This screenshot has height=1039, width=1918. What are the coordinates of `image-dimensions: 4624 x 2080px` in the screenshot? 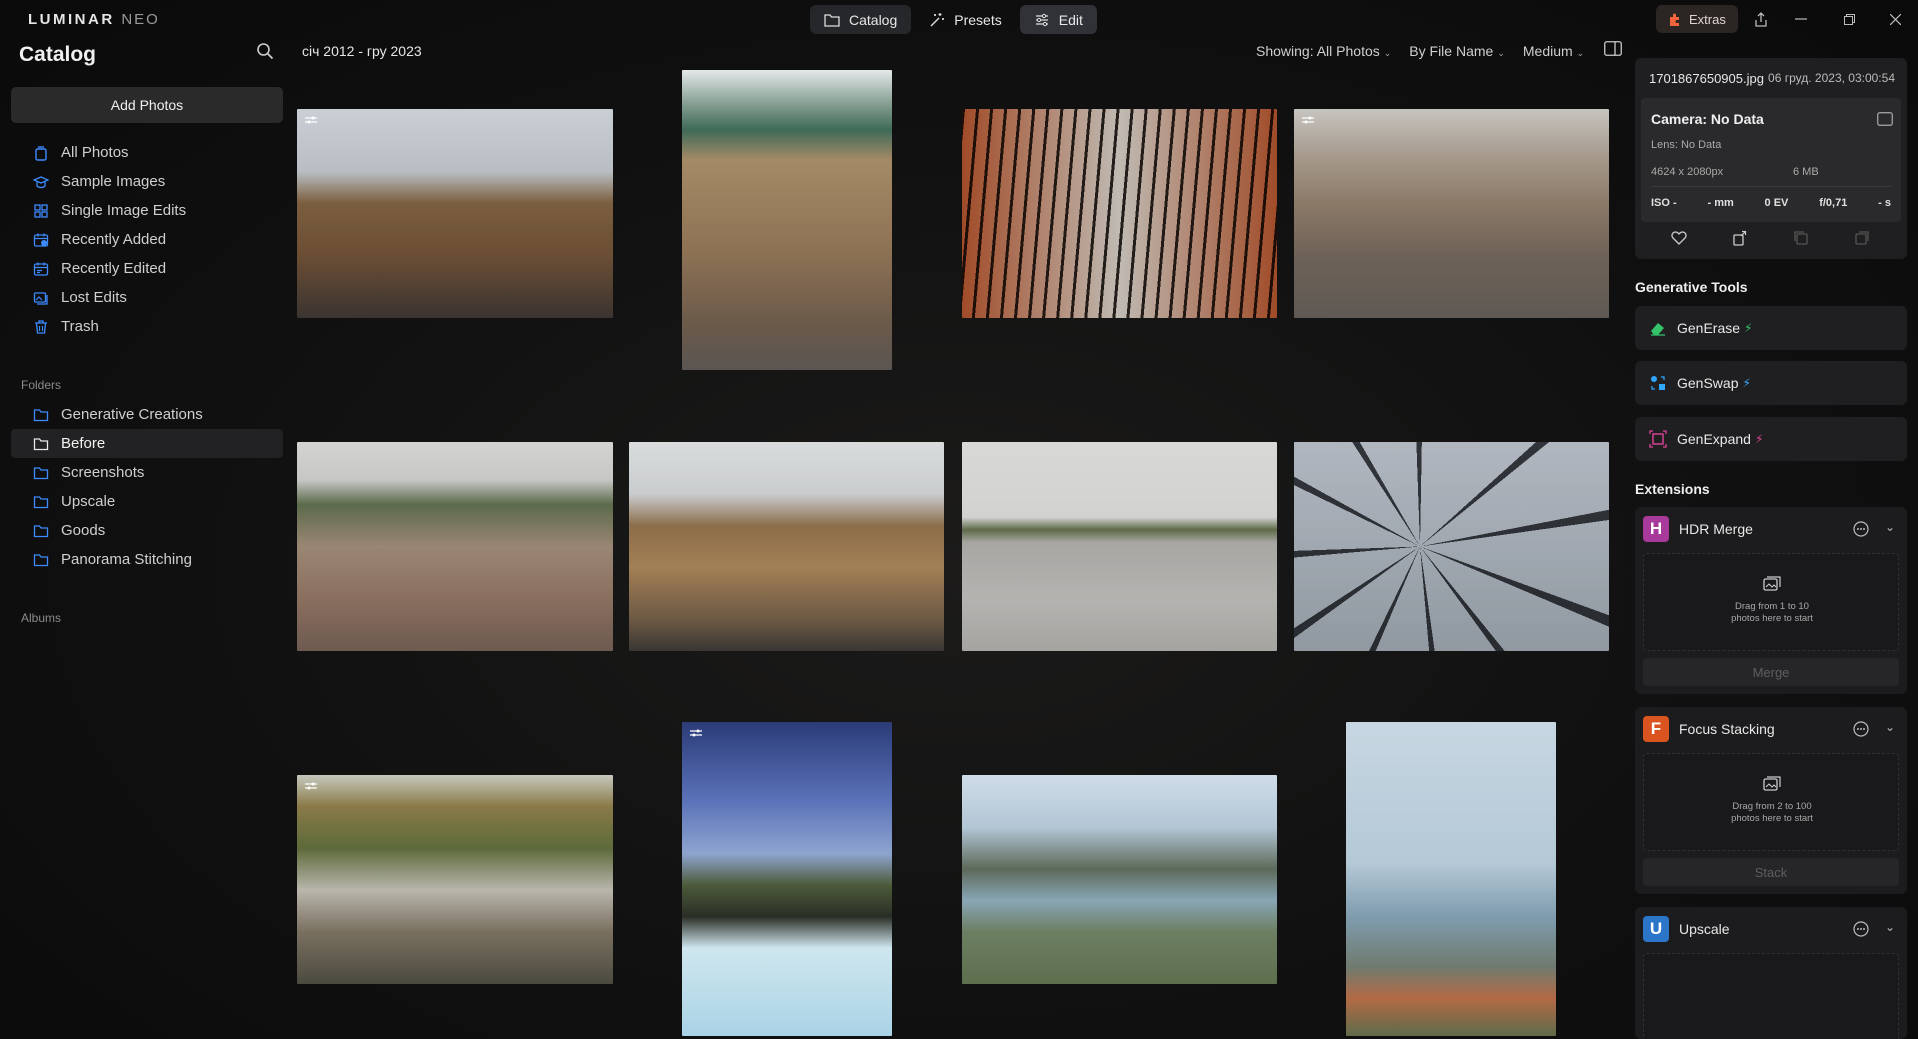 It's located at (1687, 172).